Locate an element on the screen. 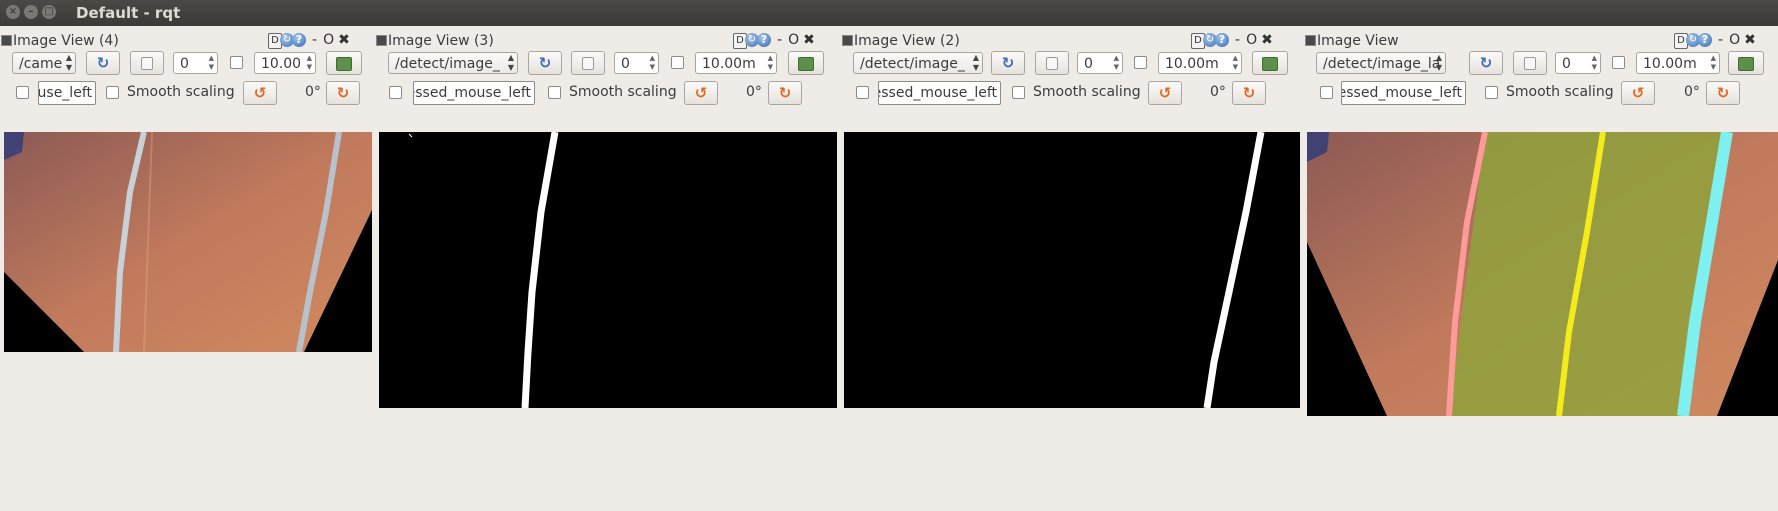  max-range-spinbox: 10.00 ▲ ▼ is located at coordinates (285, 63).